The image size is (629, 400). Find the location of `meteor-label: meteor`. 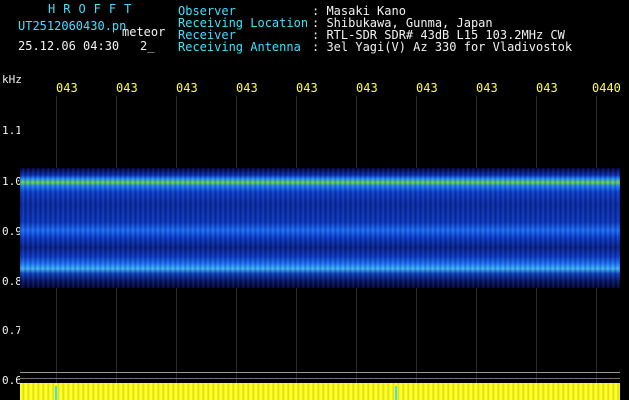

meteor-label: meteor is located at coordinates (144, 32).